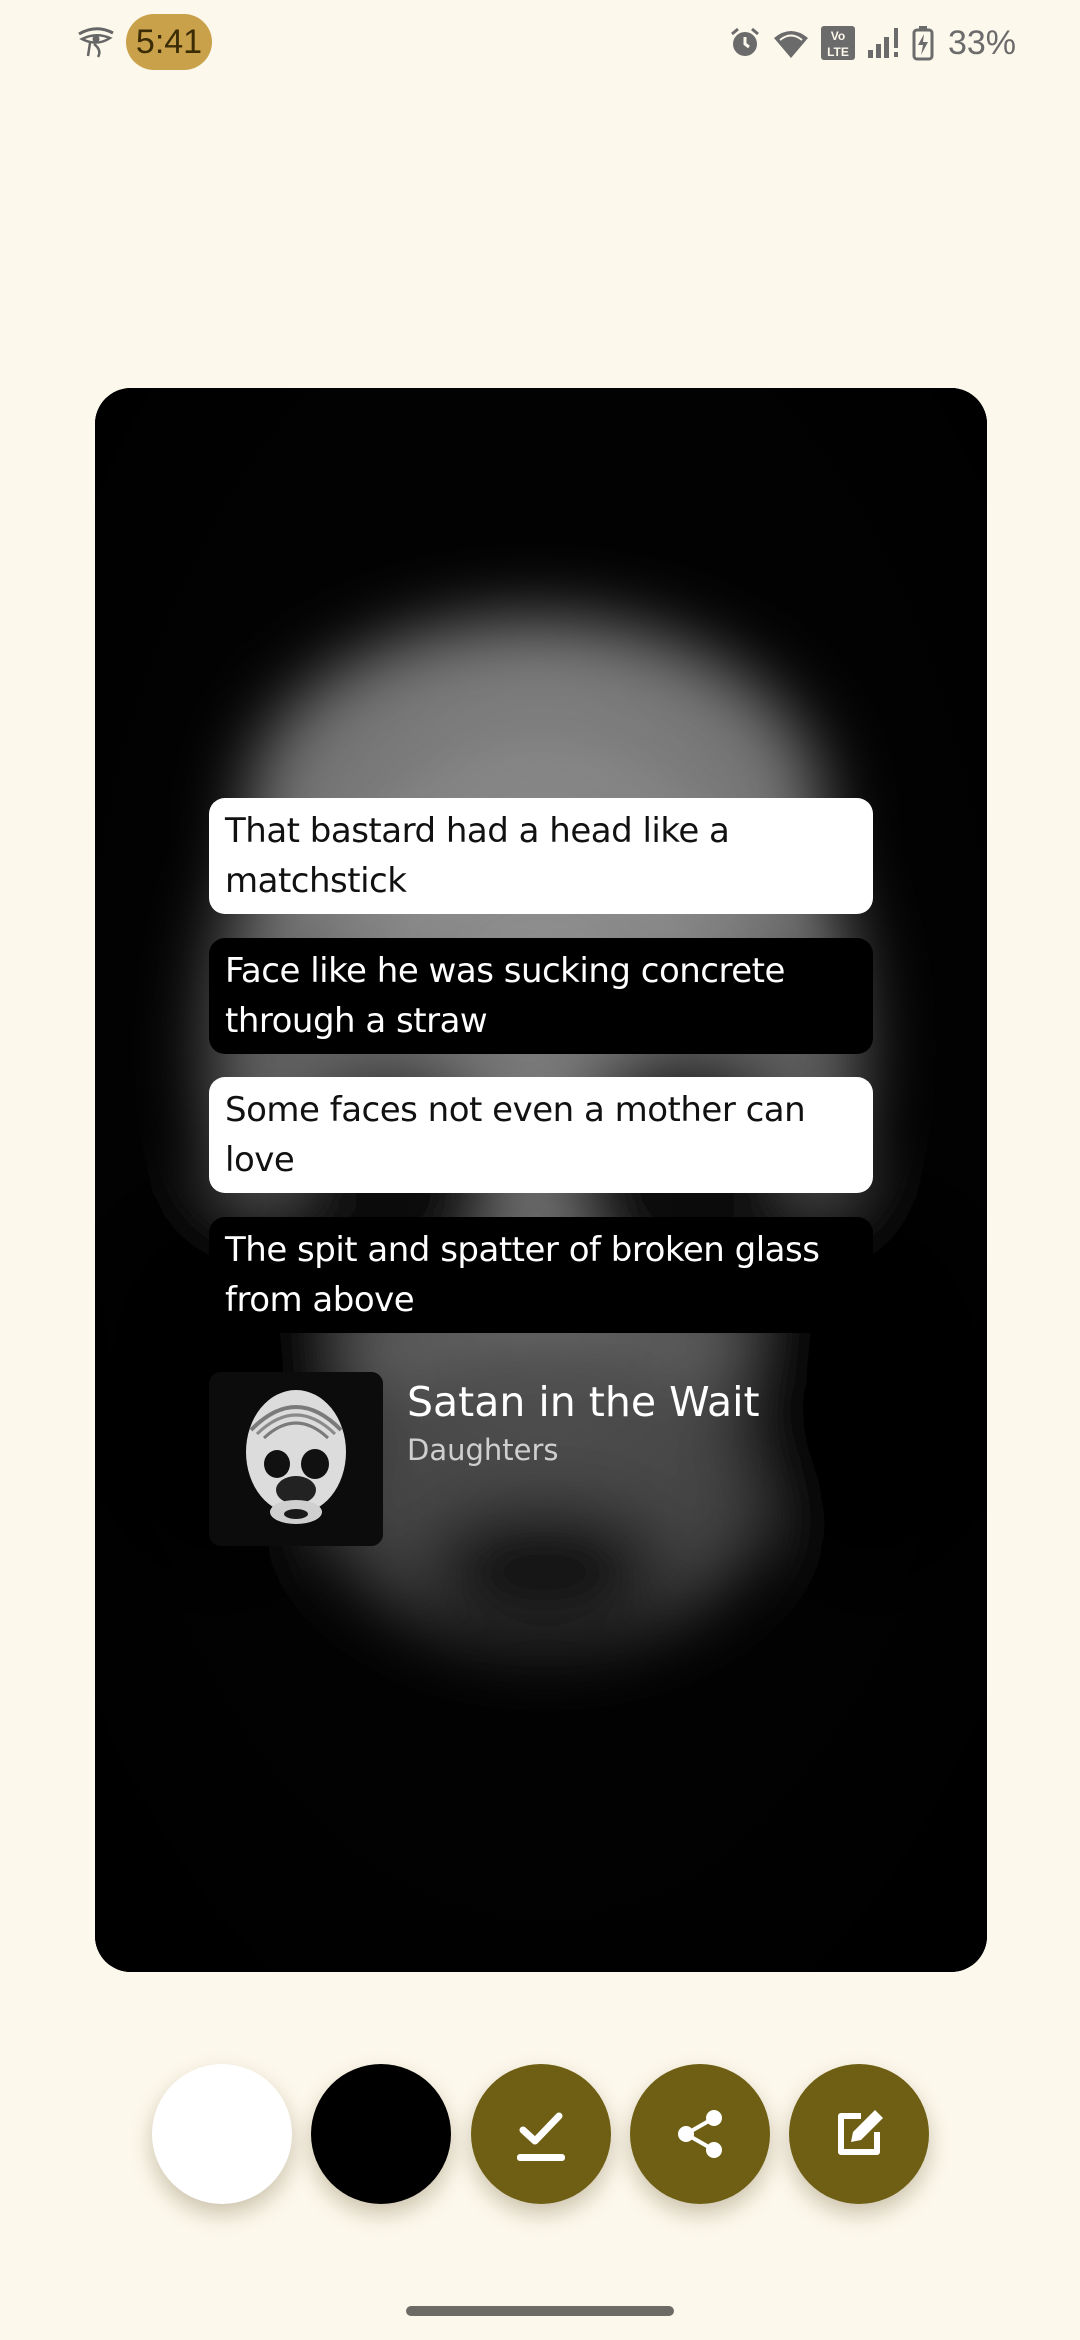  I want to click on save-button, so click(541, 2134).